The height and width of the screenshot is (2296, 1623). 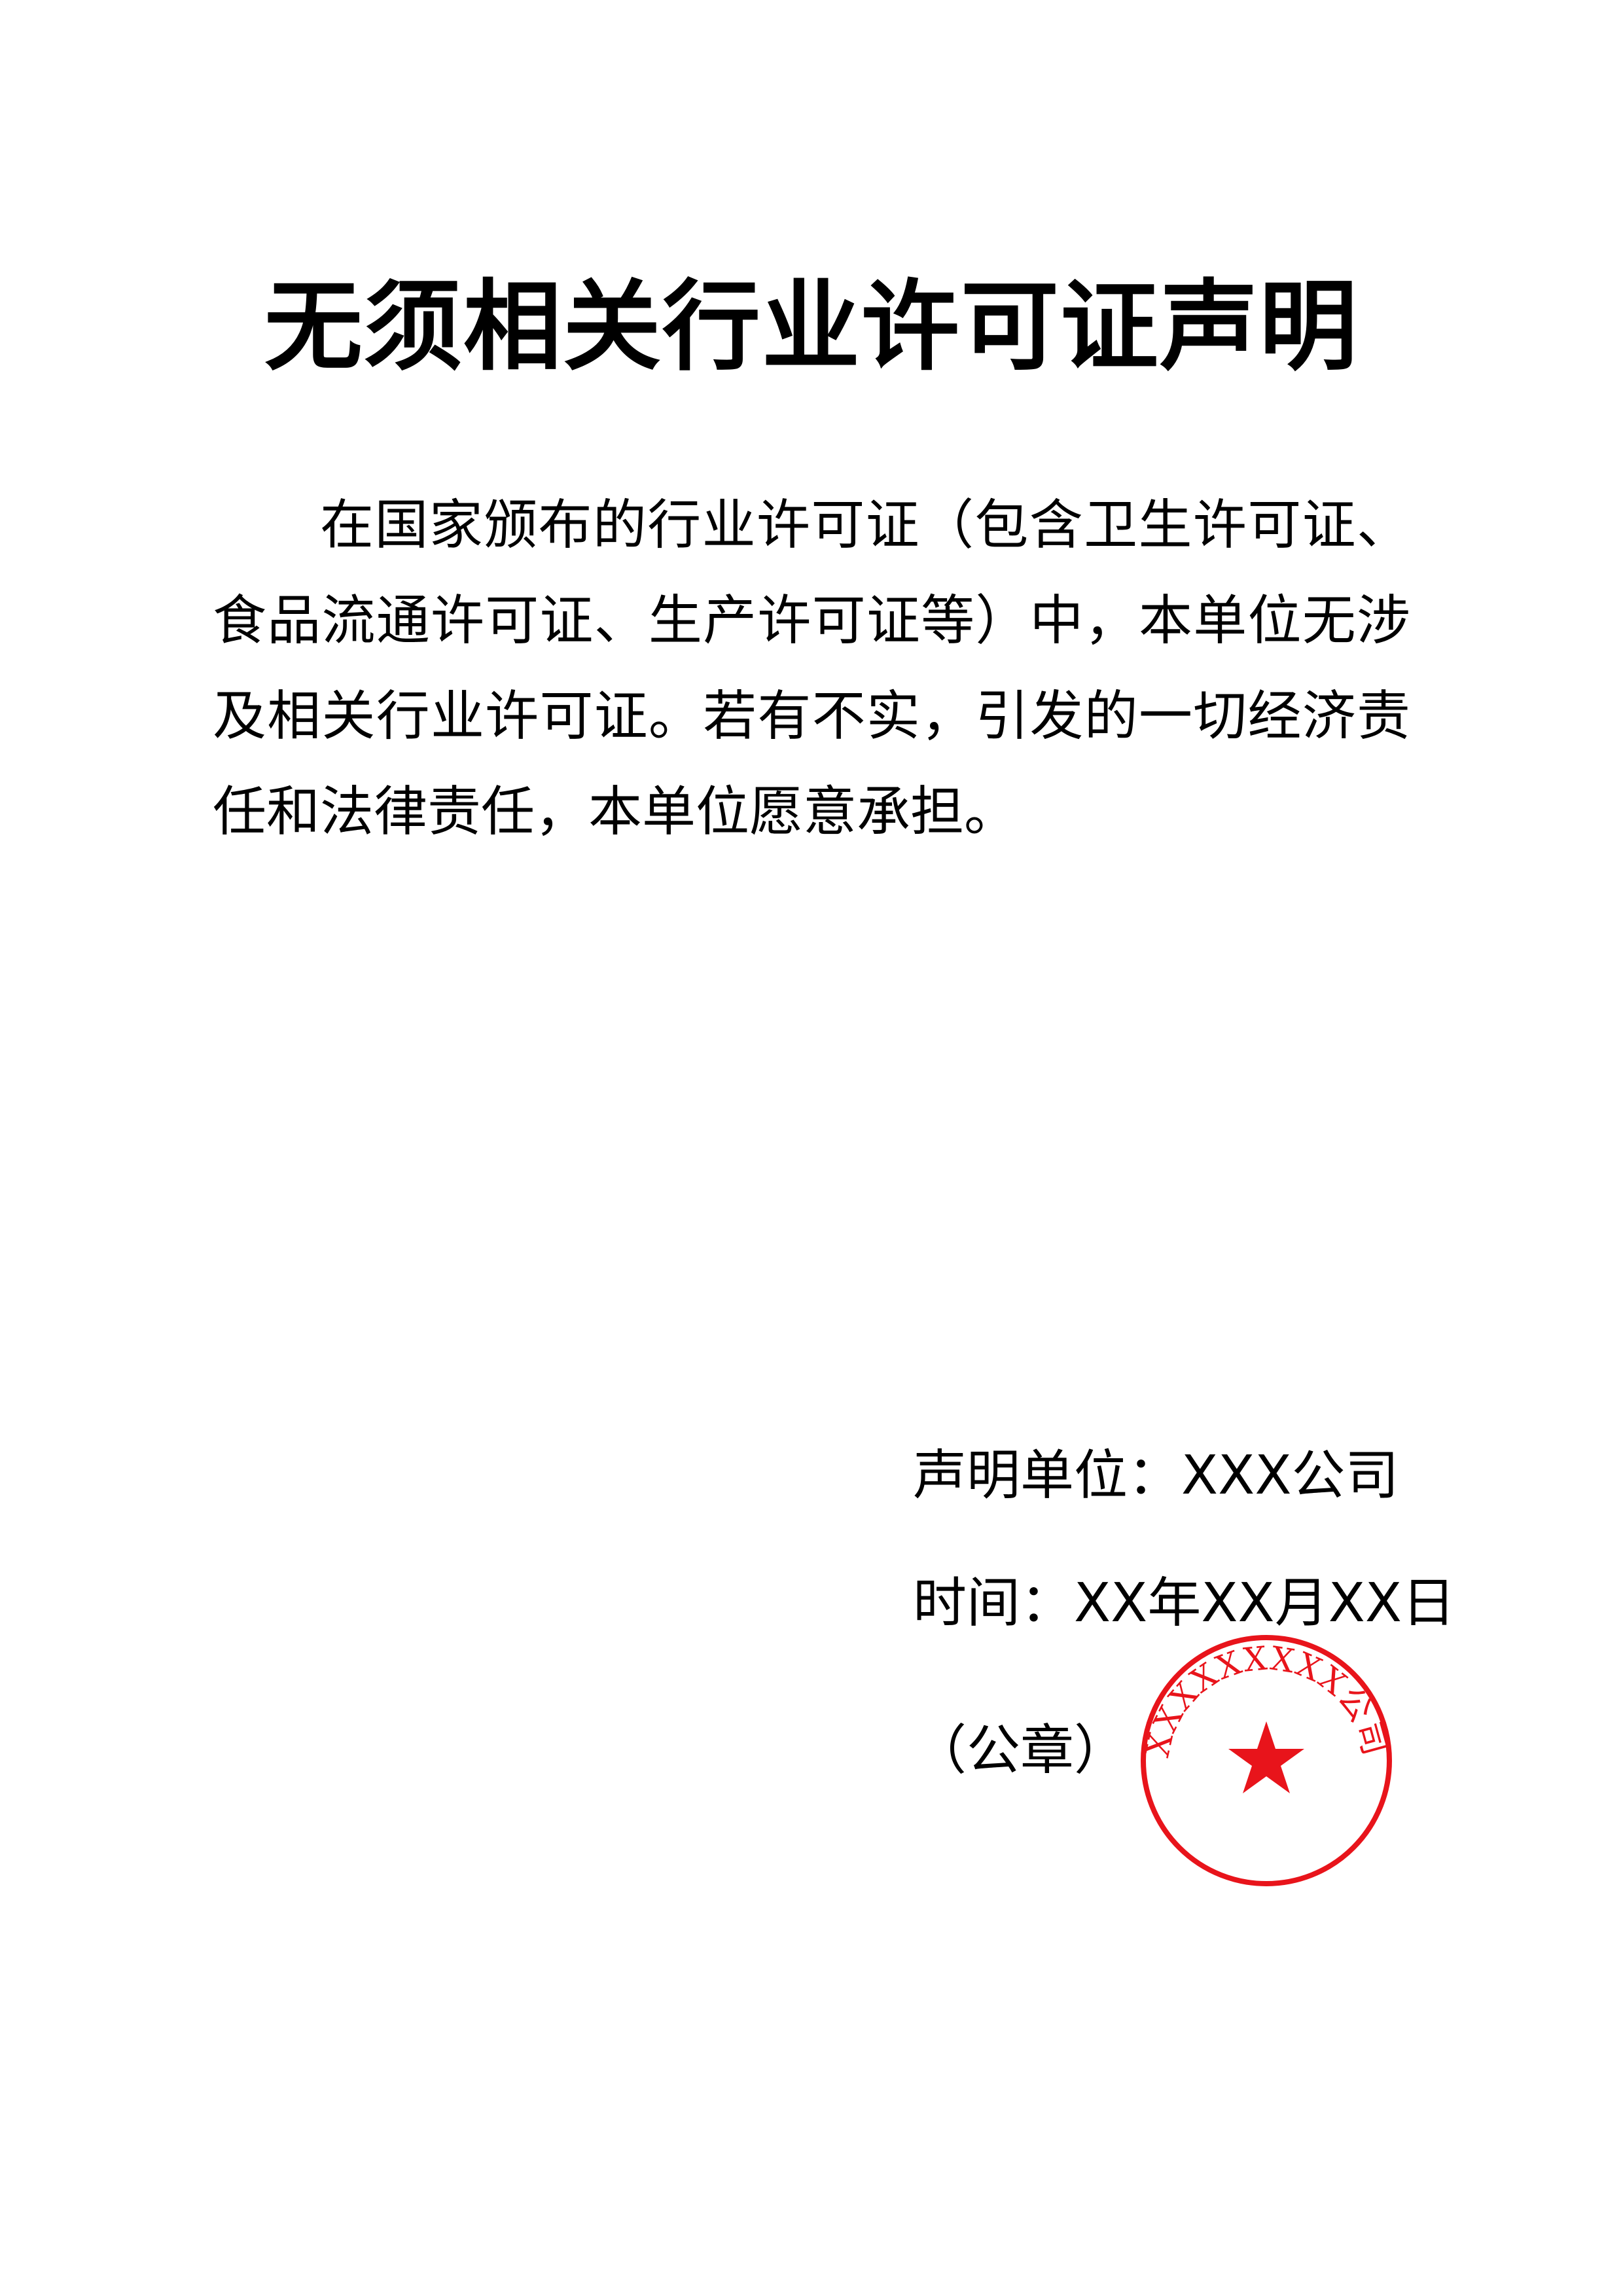 What do you see at coordinates (1266, 1757) in the screenshot?
I see `star-icon` at bounding box center [1266, 1757].